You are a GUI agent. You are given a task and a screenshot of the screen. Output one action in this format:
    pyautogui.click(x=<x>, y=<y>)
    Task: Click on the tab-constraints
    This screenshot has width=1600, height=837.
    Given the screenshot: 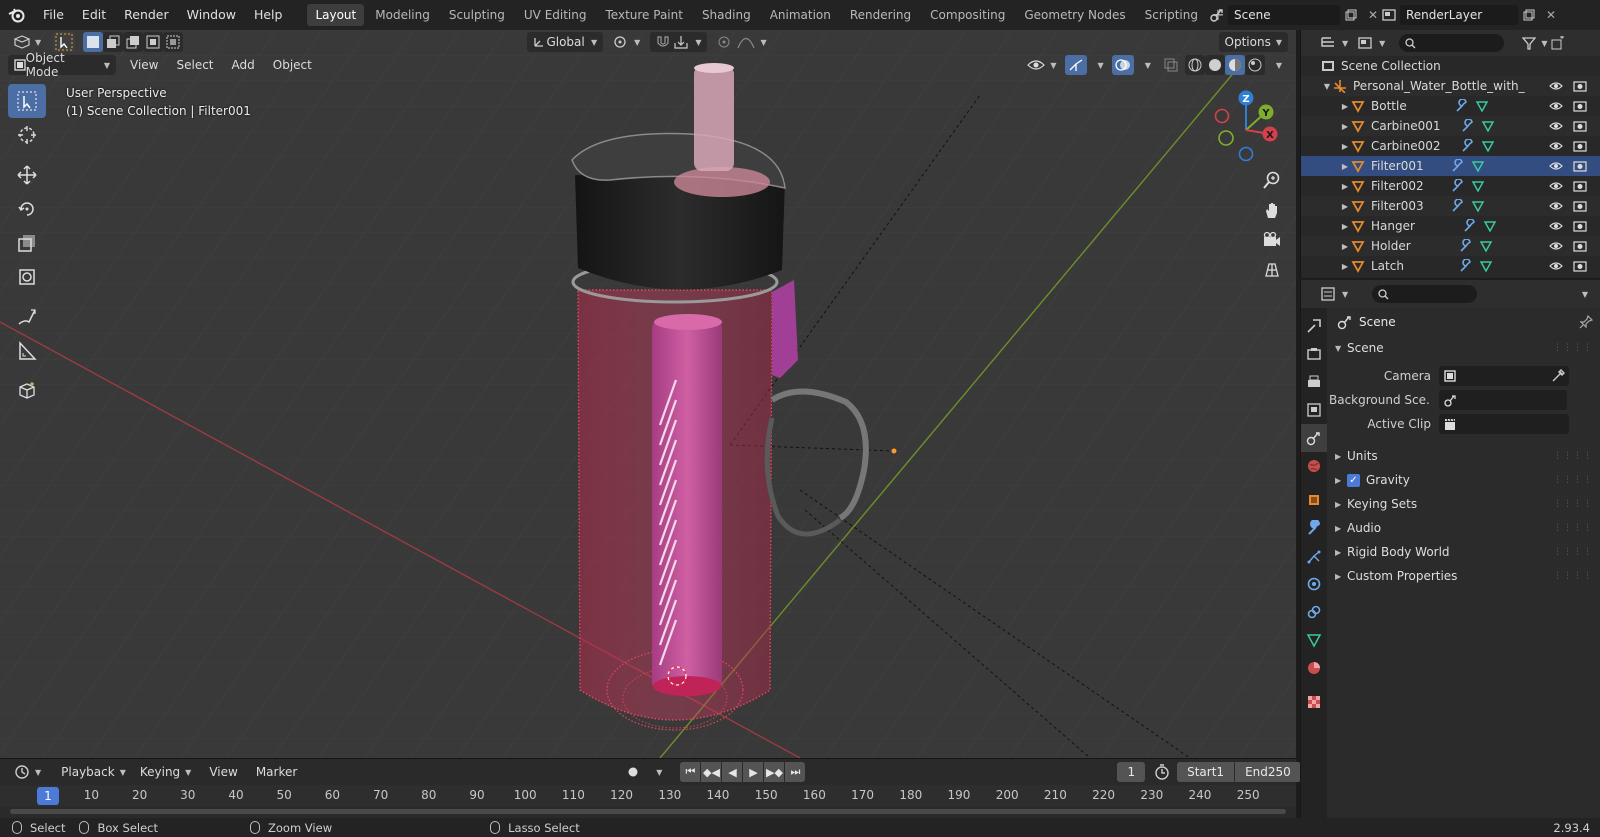 What is the action you would take?
    pyautogui.click(x=1314, y=612)
    